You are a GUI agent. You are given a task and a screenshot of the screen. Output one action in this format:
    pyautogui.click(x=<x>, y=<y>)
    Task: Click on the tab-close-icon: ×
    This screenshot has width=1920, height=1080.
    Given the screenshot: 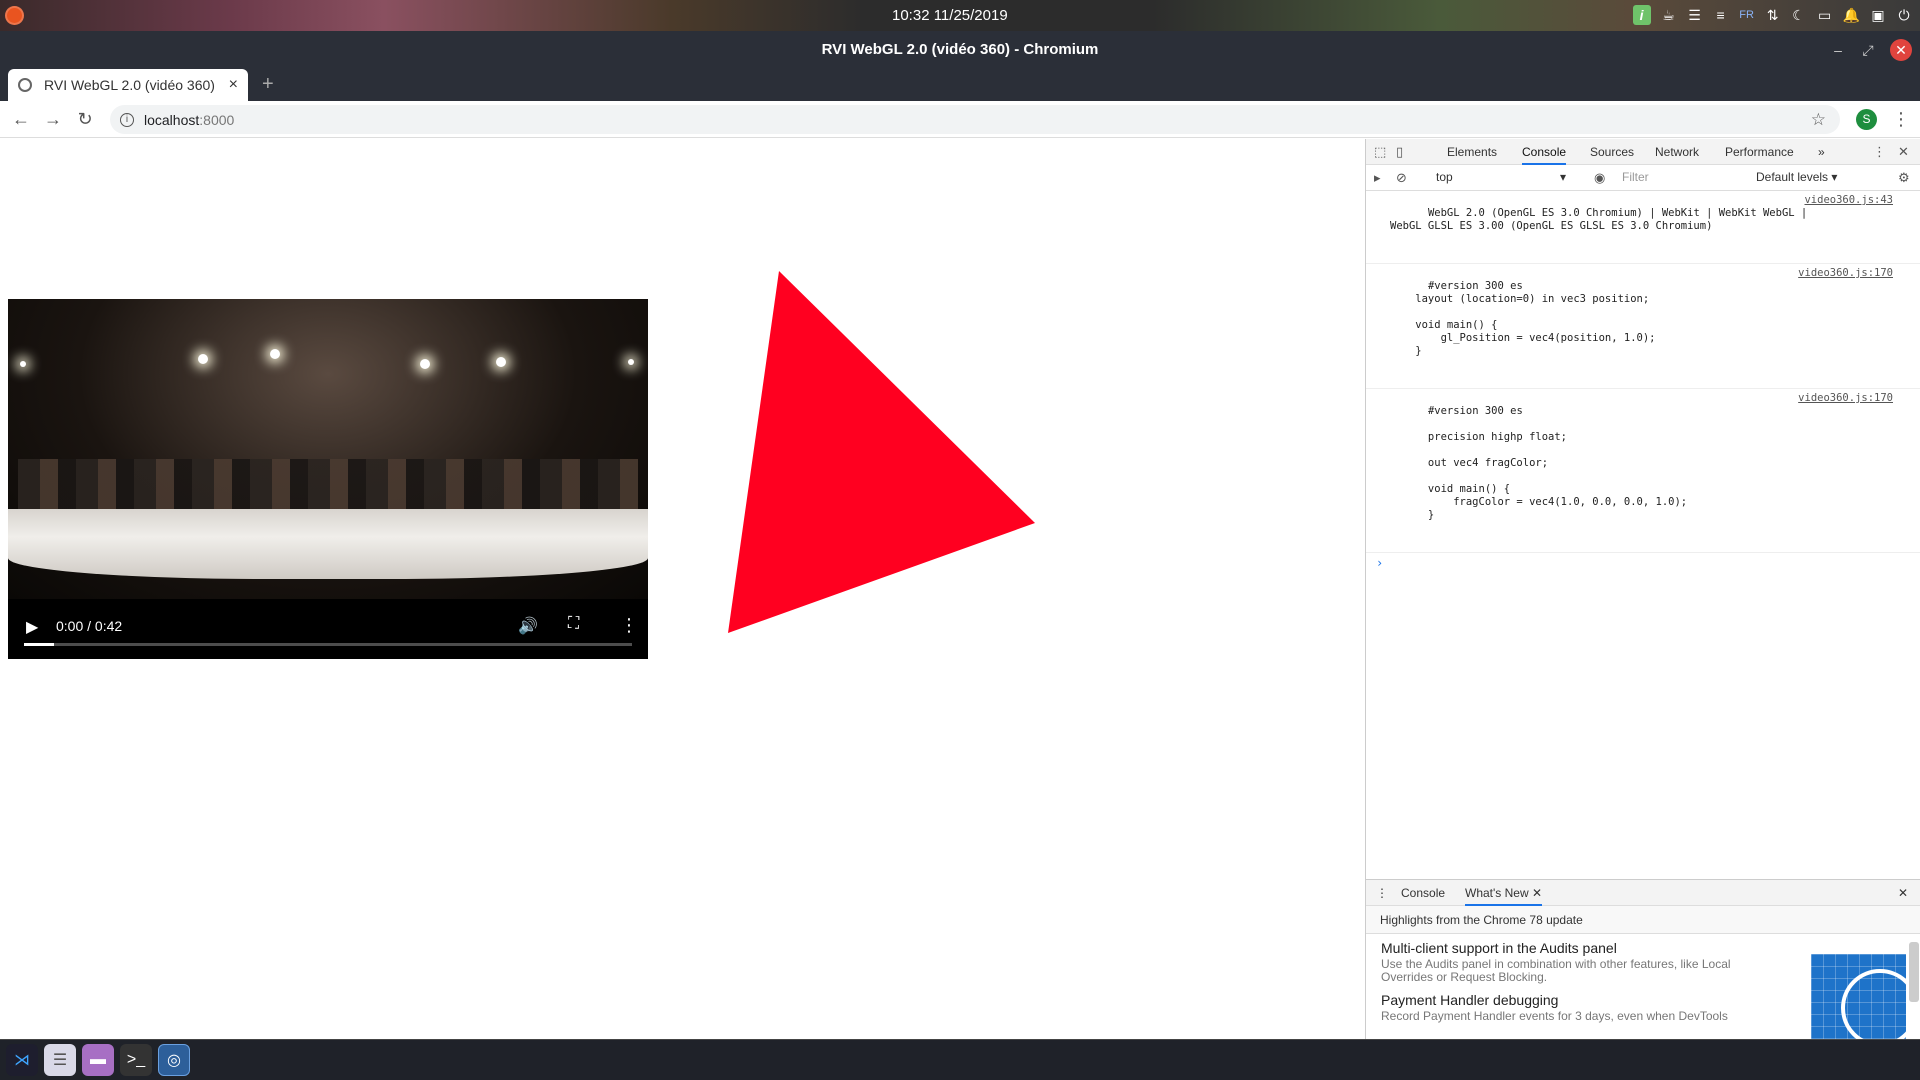 What is the action you would take?
    pyautogui.click(x=233, y=85)
    